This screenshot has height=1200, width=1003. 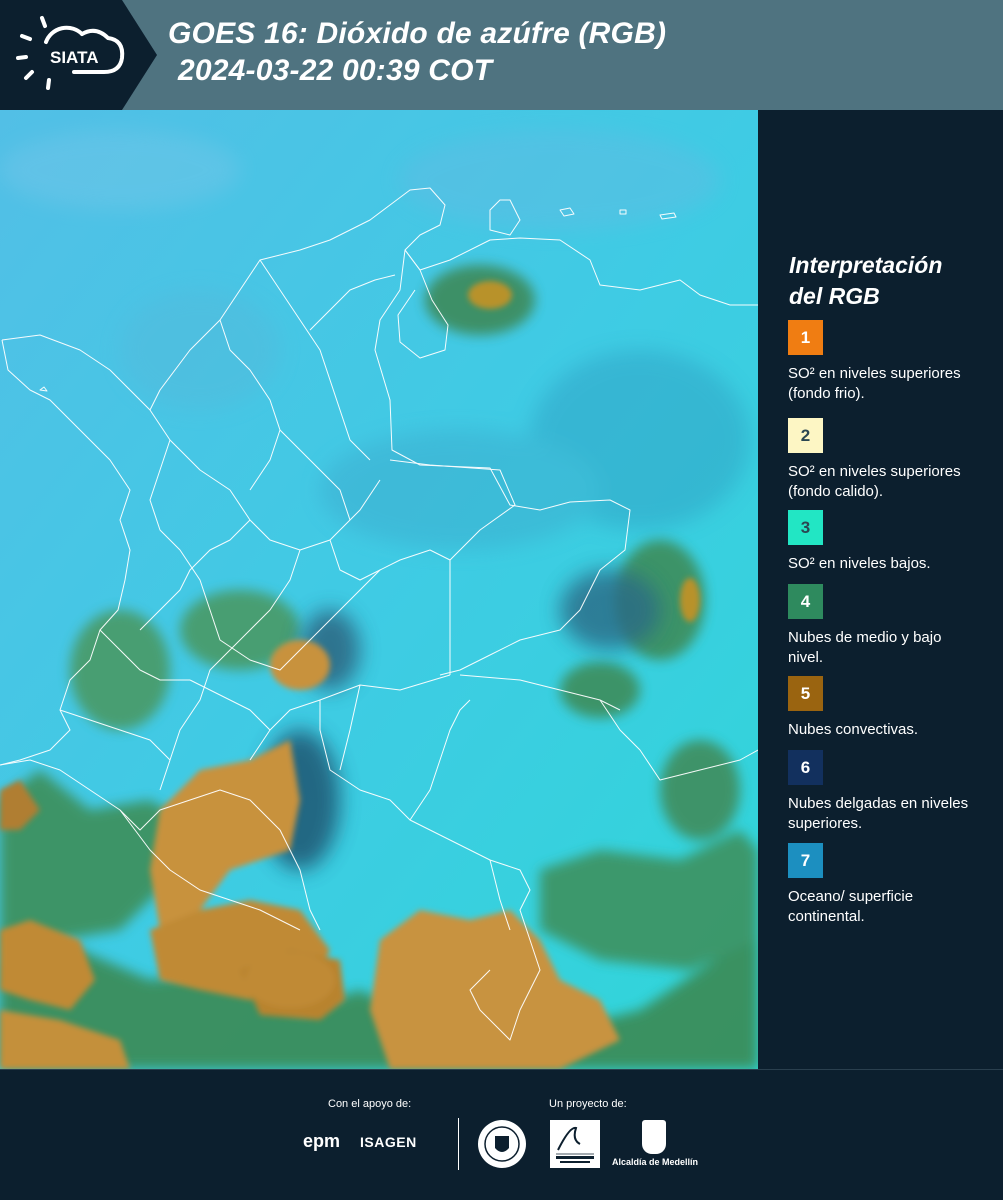 What do you see at coordinates (874, 383) in the screenshot?
I see `legend-label: SO² en niveles superiores (fondo frio).` at bounding box center [874, 383].